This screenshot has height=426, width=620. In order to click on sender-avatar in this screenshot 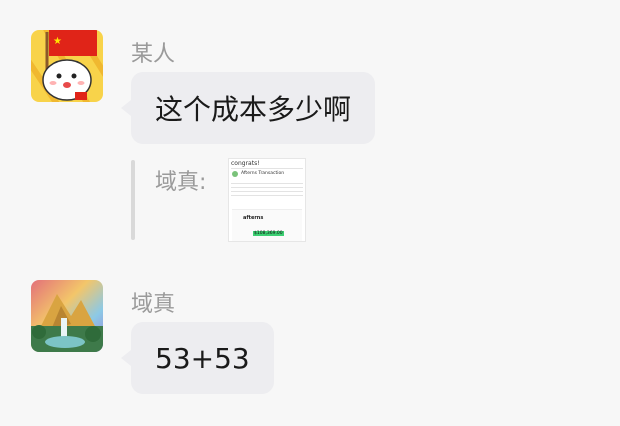, I will do `click(67, 316)`.